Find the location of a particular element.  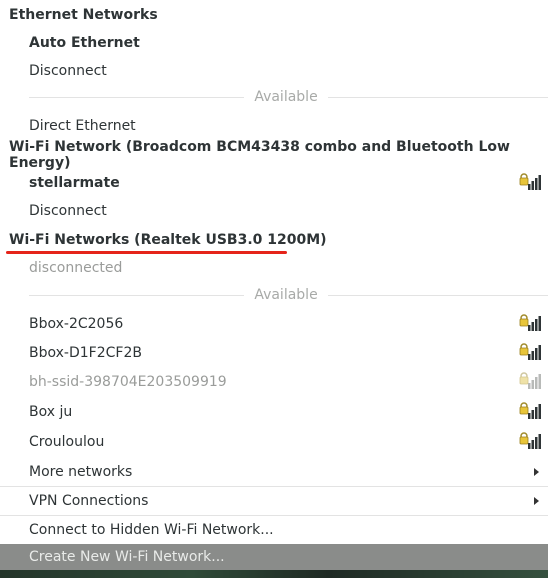

network-name: Bbox-2C2056 is located at coordinates (76, 324).